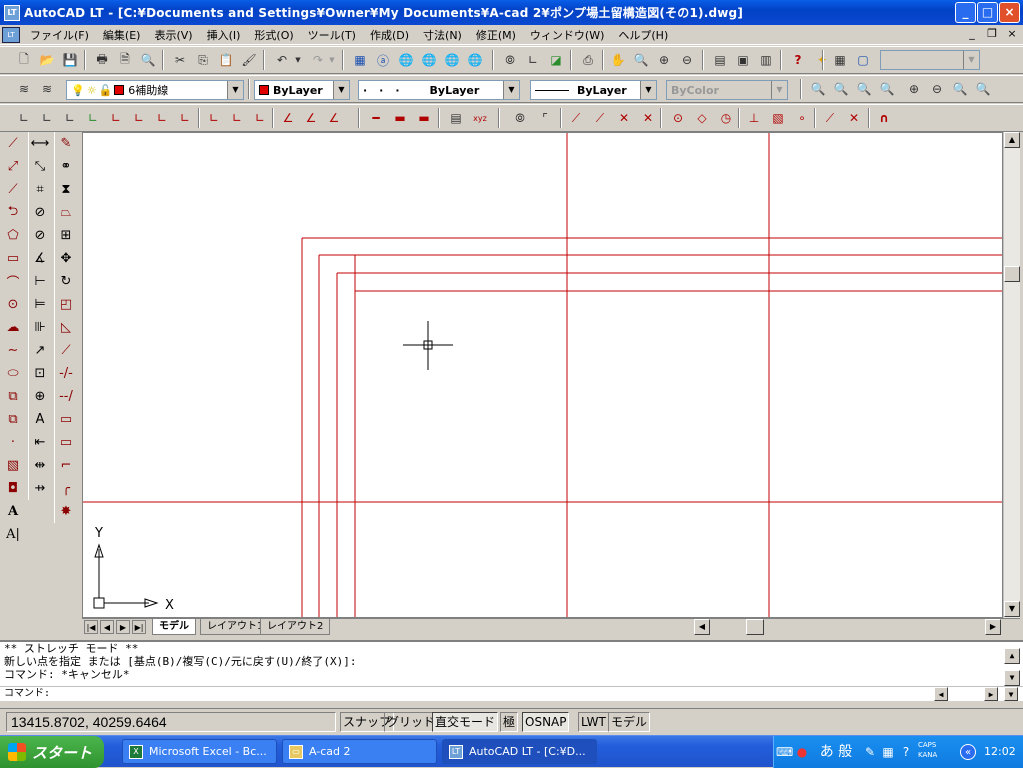  What do you see at coordinates (567, 35) in the screenshot?
I see `menu-window: ウィンドウ(W)` at bounding box center [567, 35].